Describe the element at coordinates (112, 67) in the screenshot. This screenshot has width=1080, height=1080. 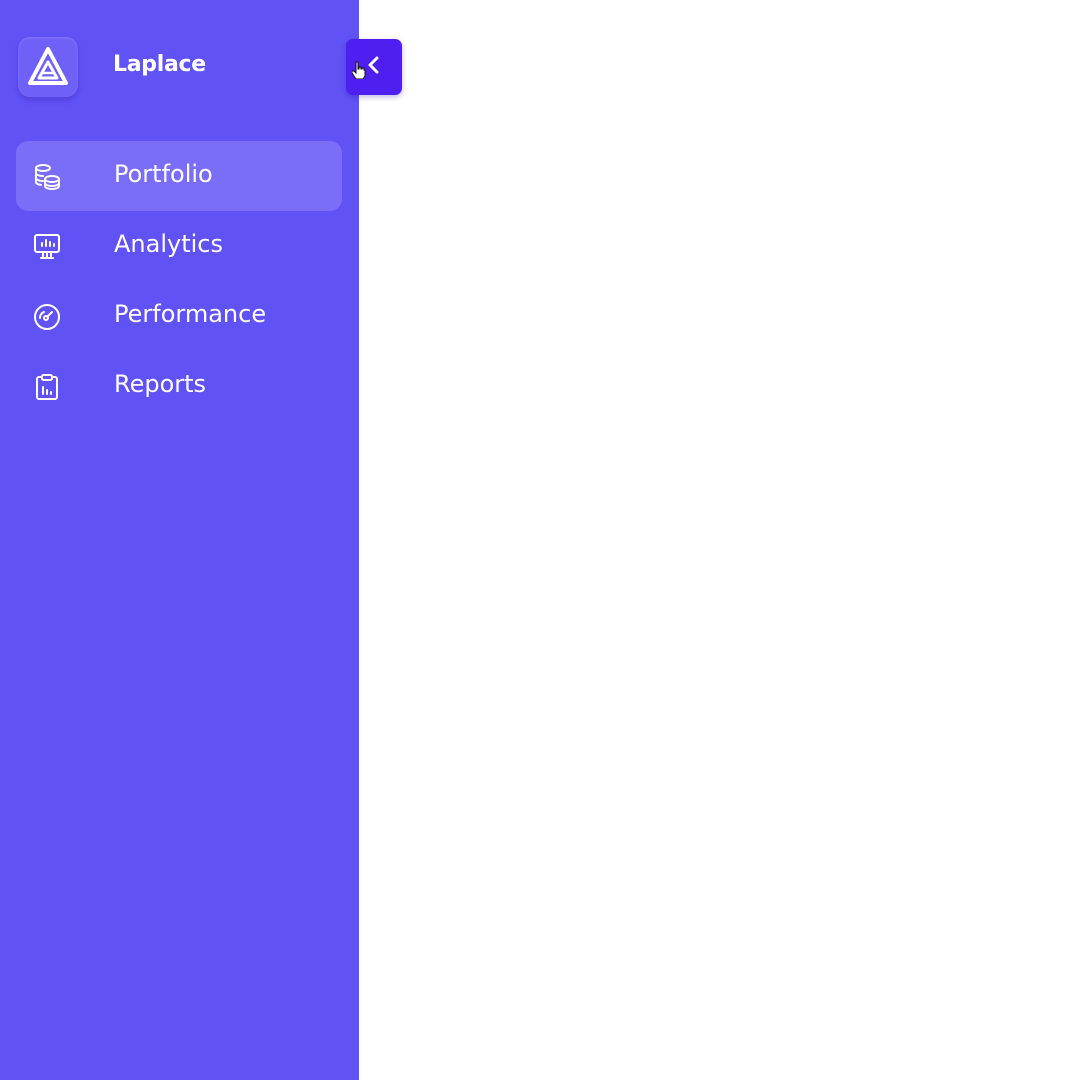
I see `brand: Laplace` at that location.